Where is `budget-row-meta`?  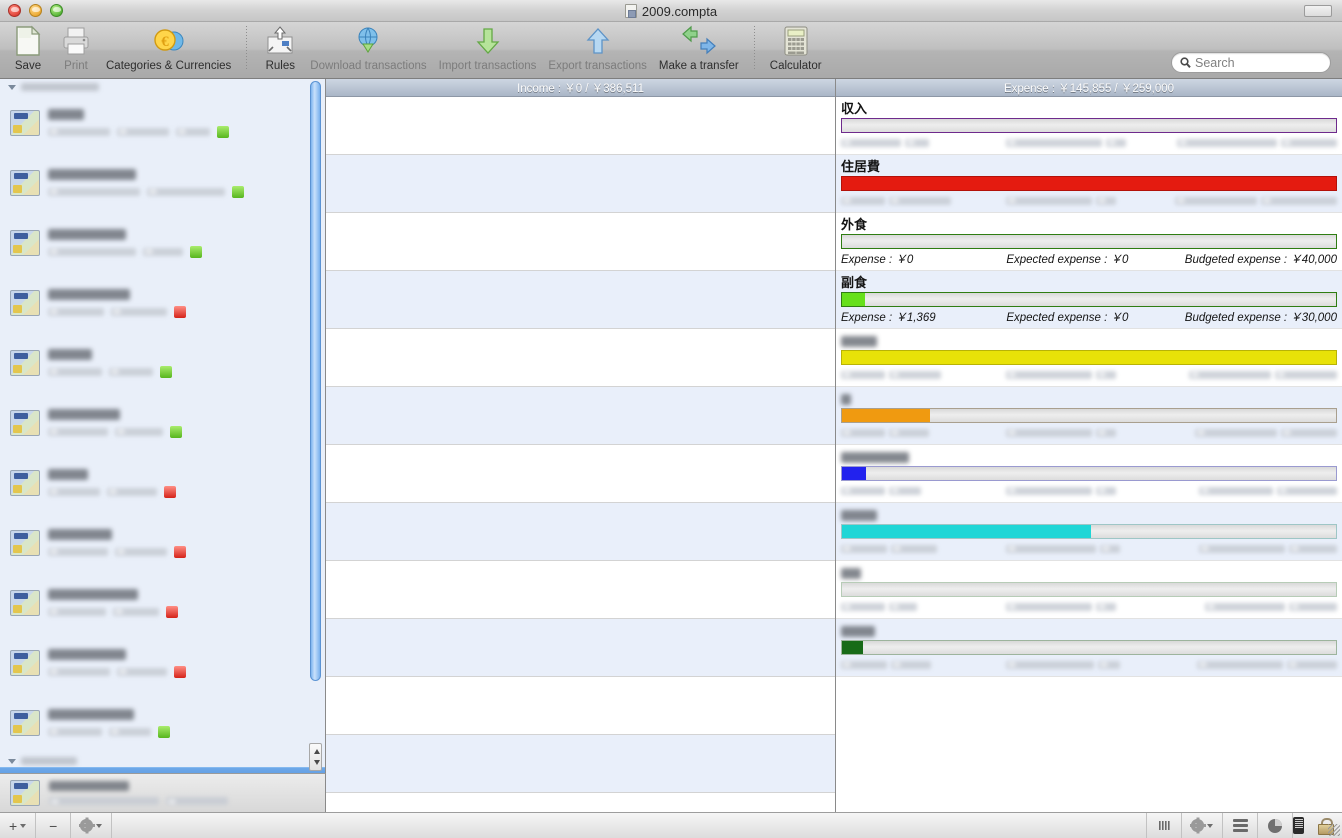 budget-row-meta is located at coordinates (1089, 490).